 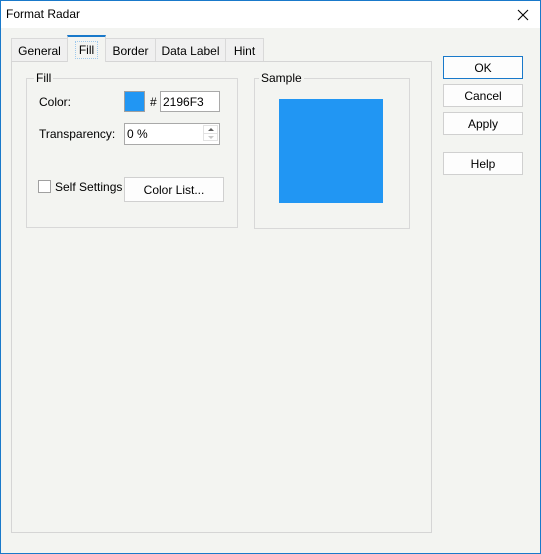 I want to click on sample-group: Sample, so click(x=332, y=150).